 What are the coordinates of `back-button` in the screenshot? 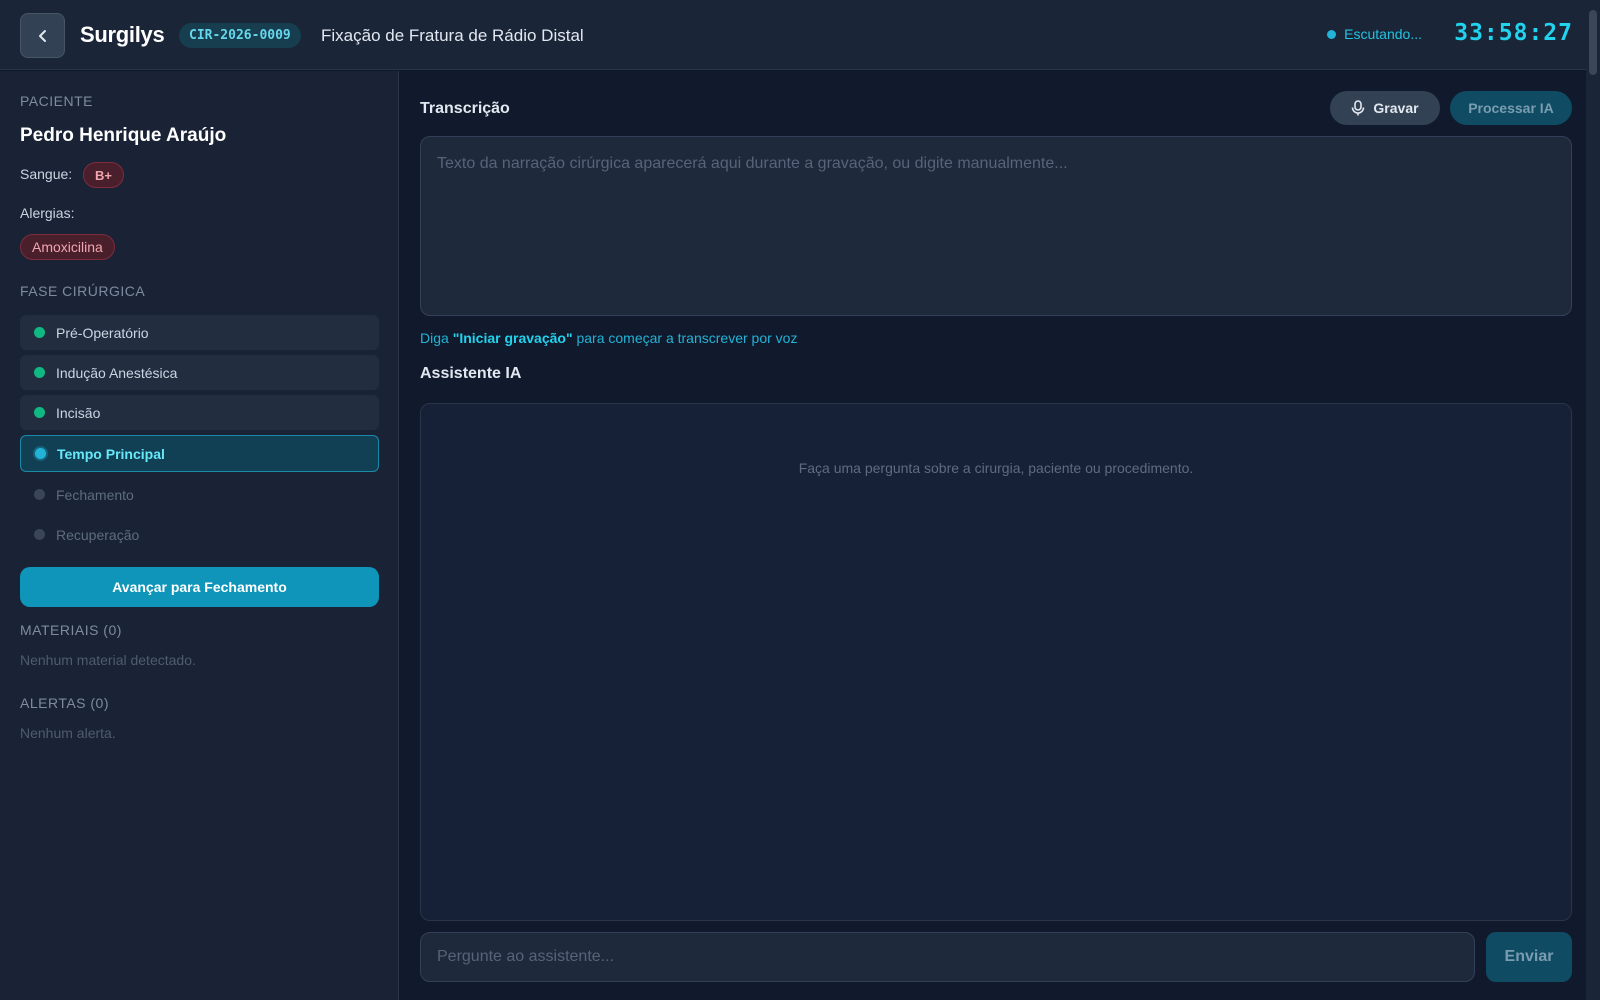 It's located at (42, 35).